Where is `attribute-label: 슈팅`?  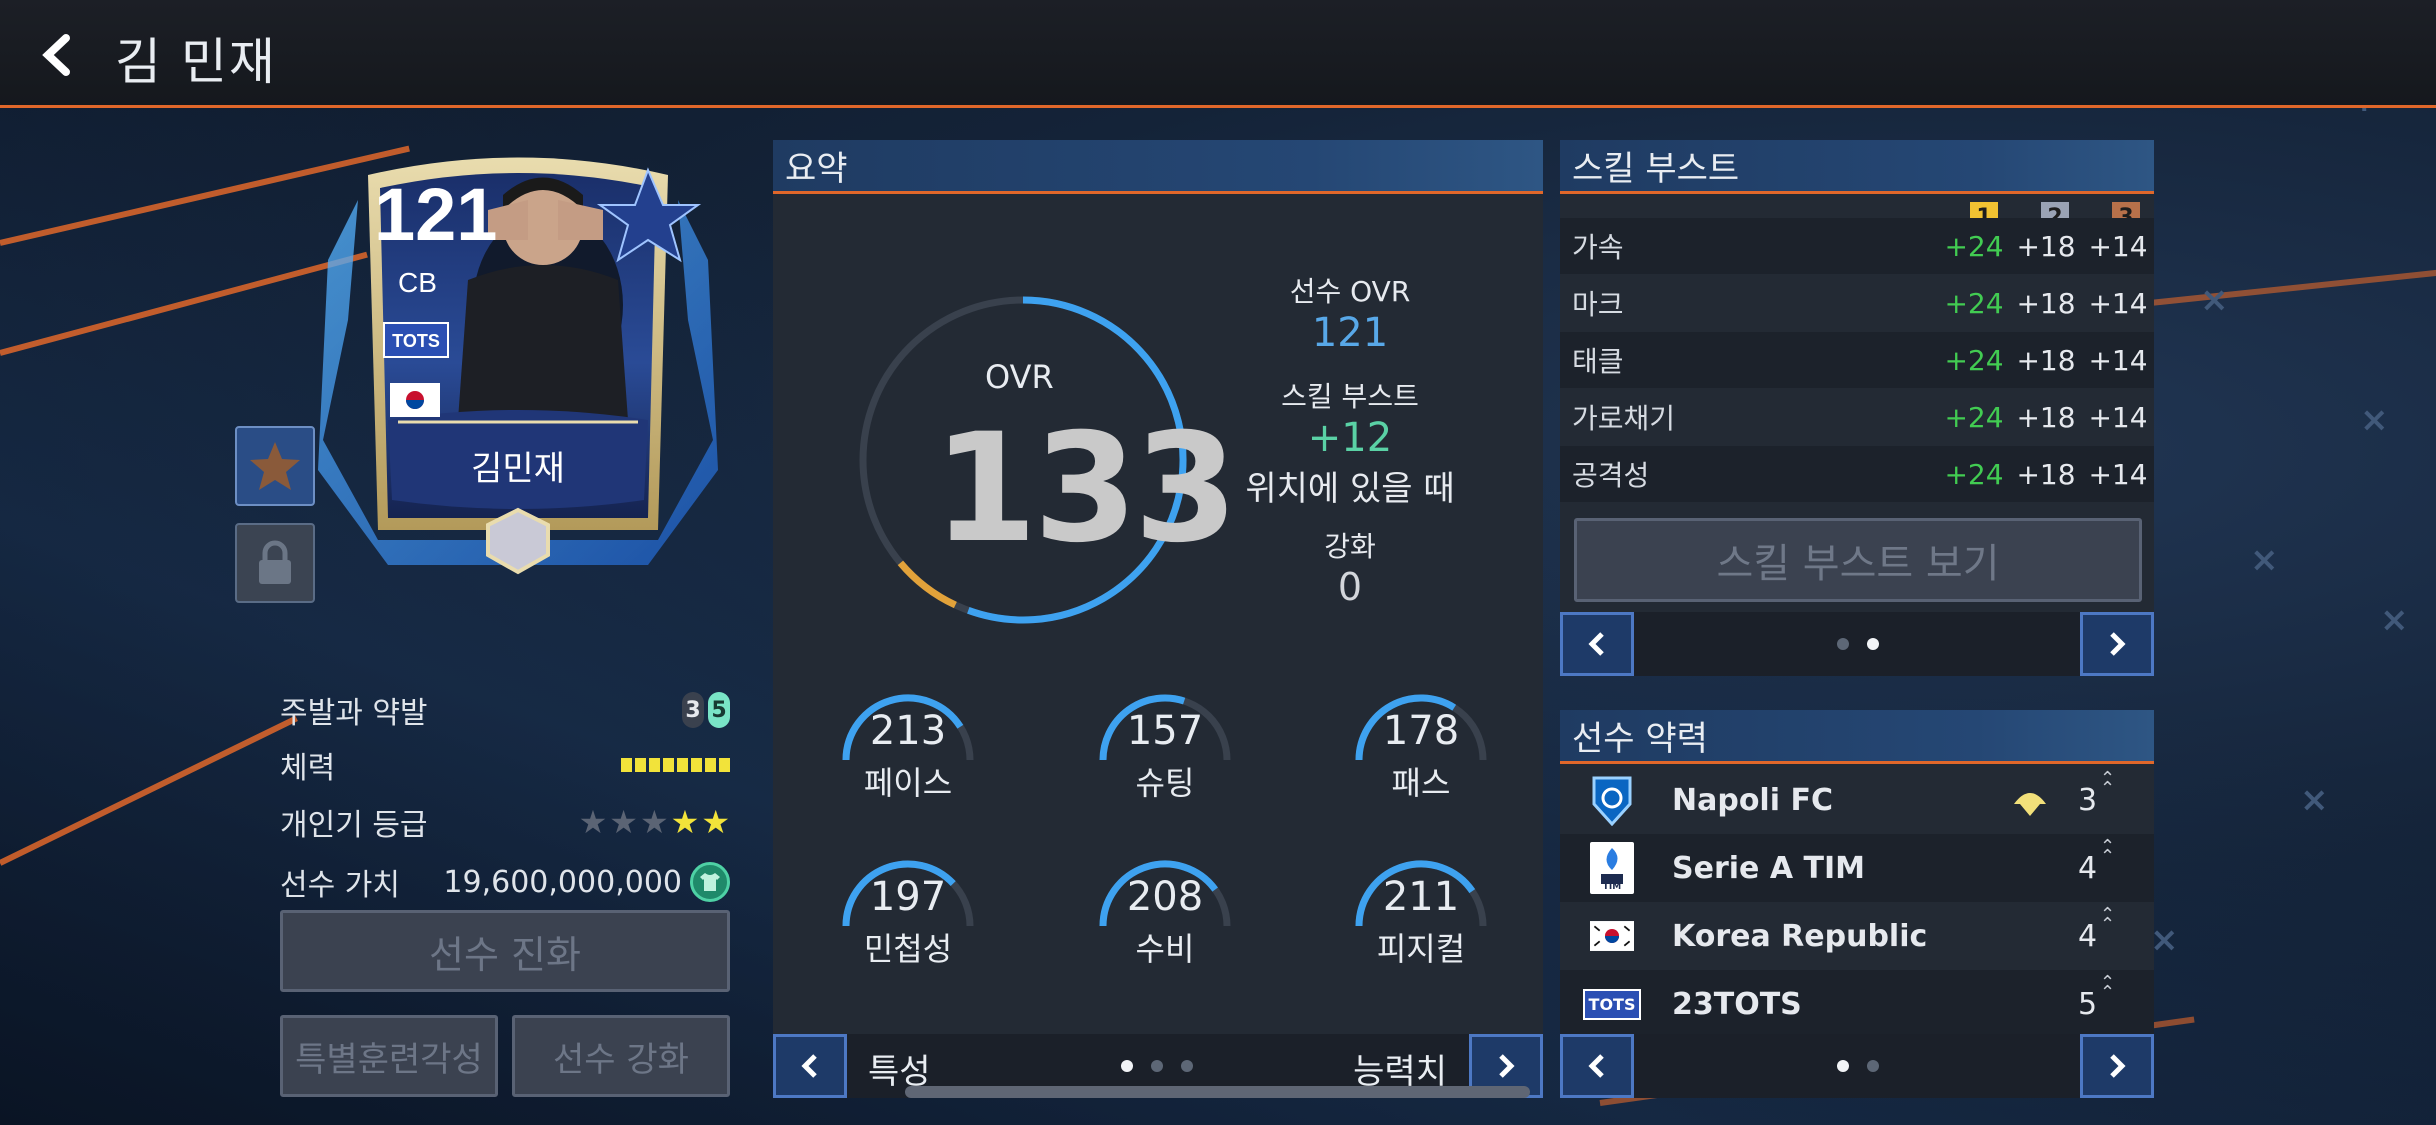
attribute-label: 슈팅 is located at coordinates (1165, 783).